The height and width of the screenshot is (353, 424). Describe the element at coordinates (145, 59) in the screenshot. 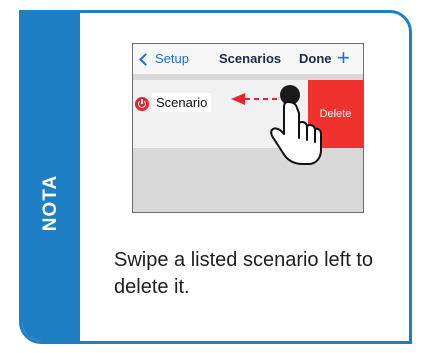

I see `chevron-left-icon` at that location.